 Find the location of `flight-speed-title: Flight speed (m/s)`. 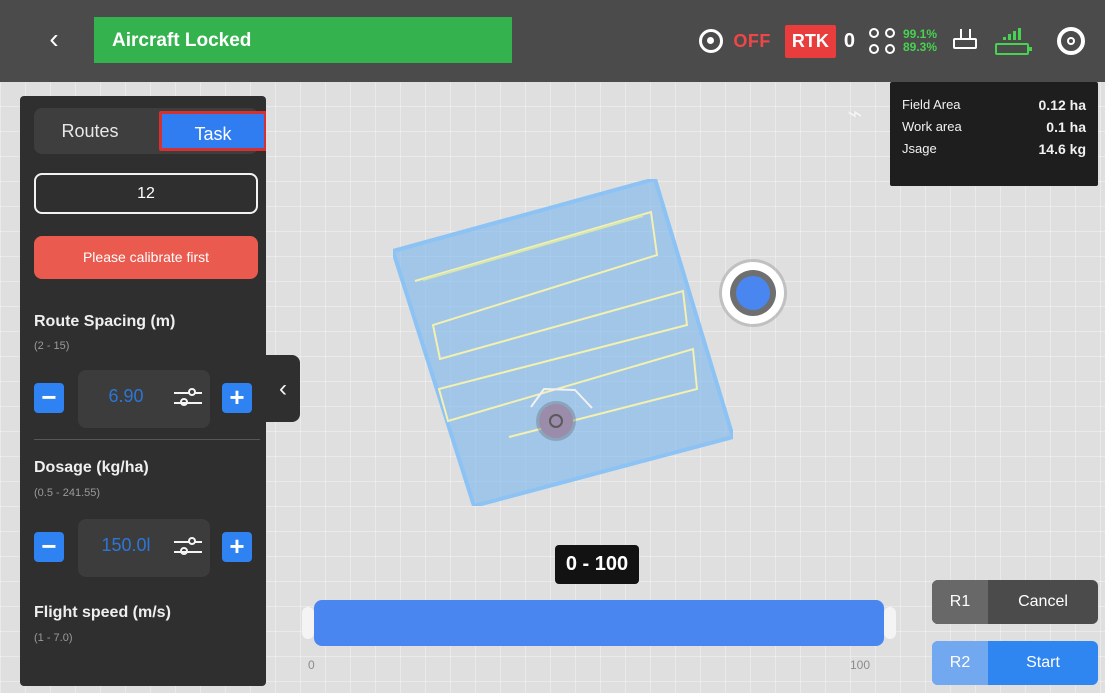

flight-speed-title: Flight speed (m/s) is located at coordinates (102, 612).